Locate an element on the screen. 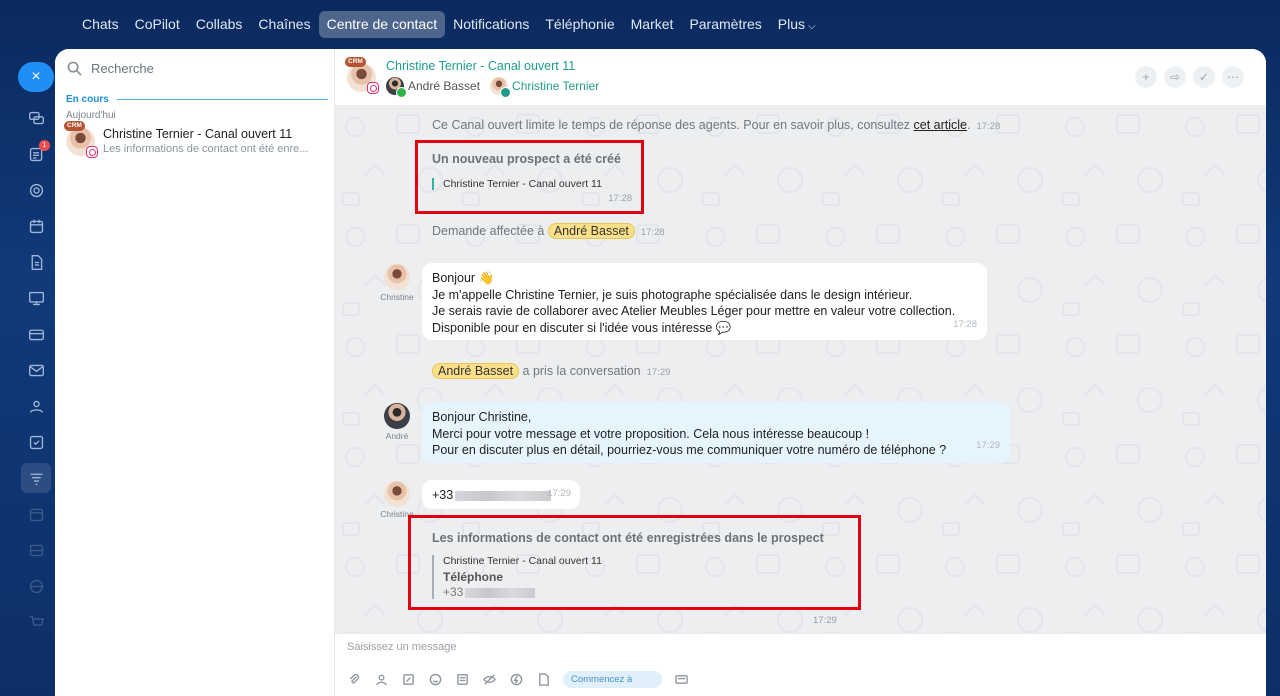 Image resolution: width=1280 pixels, height=696 pixels. template-icon is located at coordinates (462, 679).